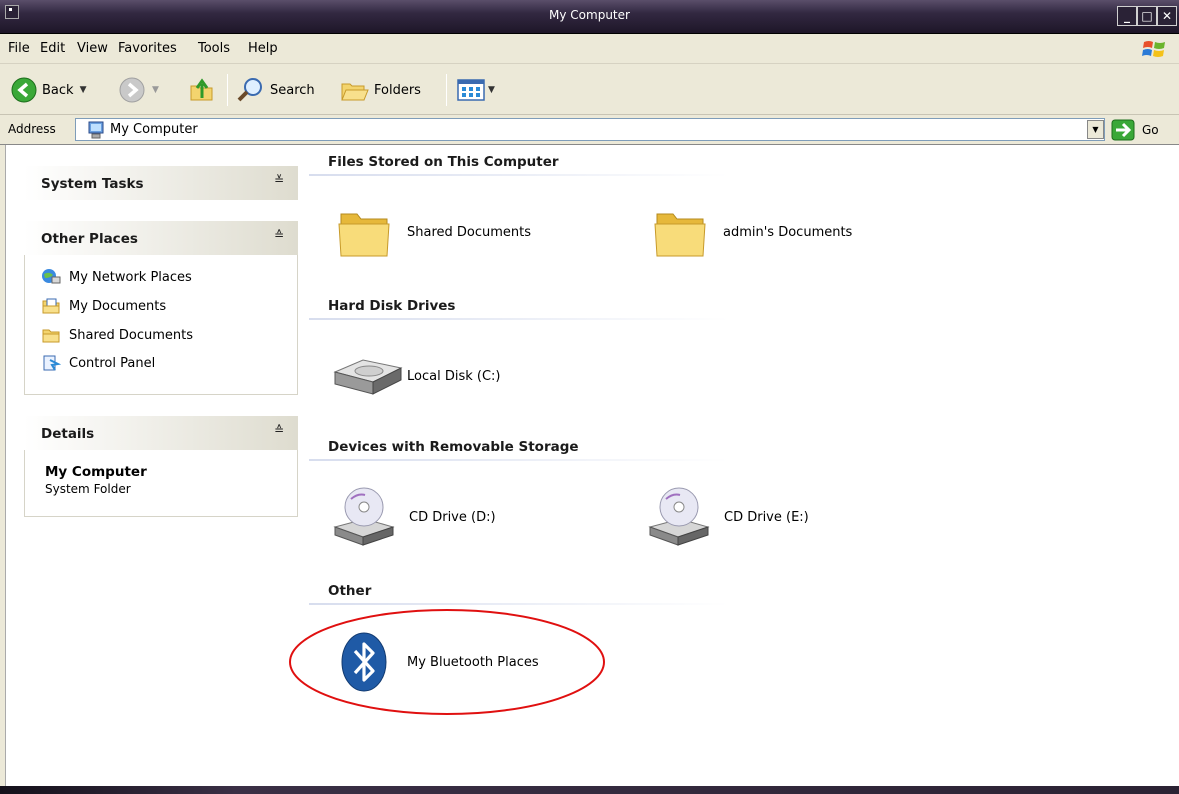 This screenshot has height=794, width=1179. Describe the element at coordinates (469, 232) in the screenshot. I see `item-label: Shared Documents` at that location.